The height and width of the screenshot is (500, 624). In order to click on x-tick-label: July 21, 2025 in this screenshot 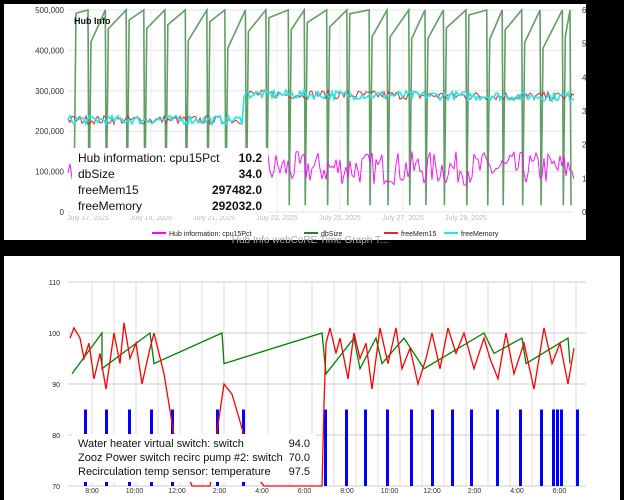, I will do `click(214, 218)`.